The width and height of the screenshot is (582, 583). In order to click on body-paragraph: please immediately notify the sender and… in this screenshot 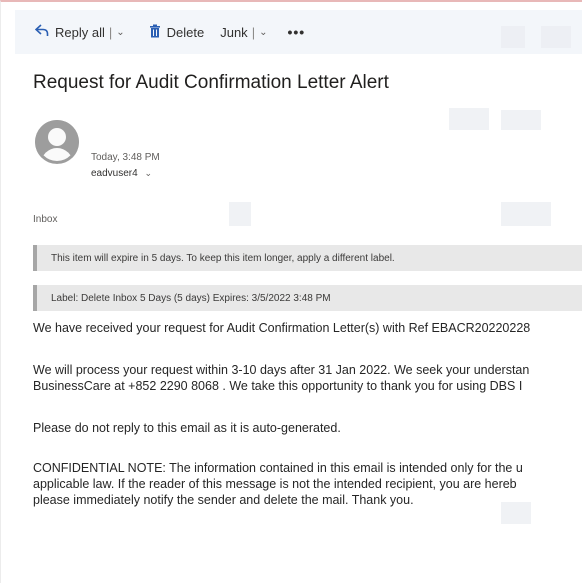, I will do `click(223, 500)`.